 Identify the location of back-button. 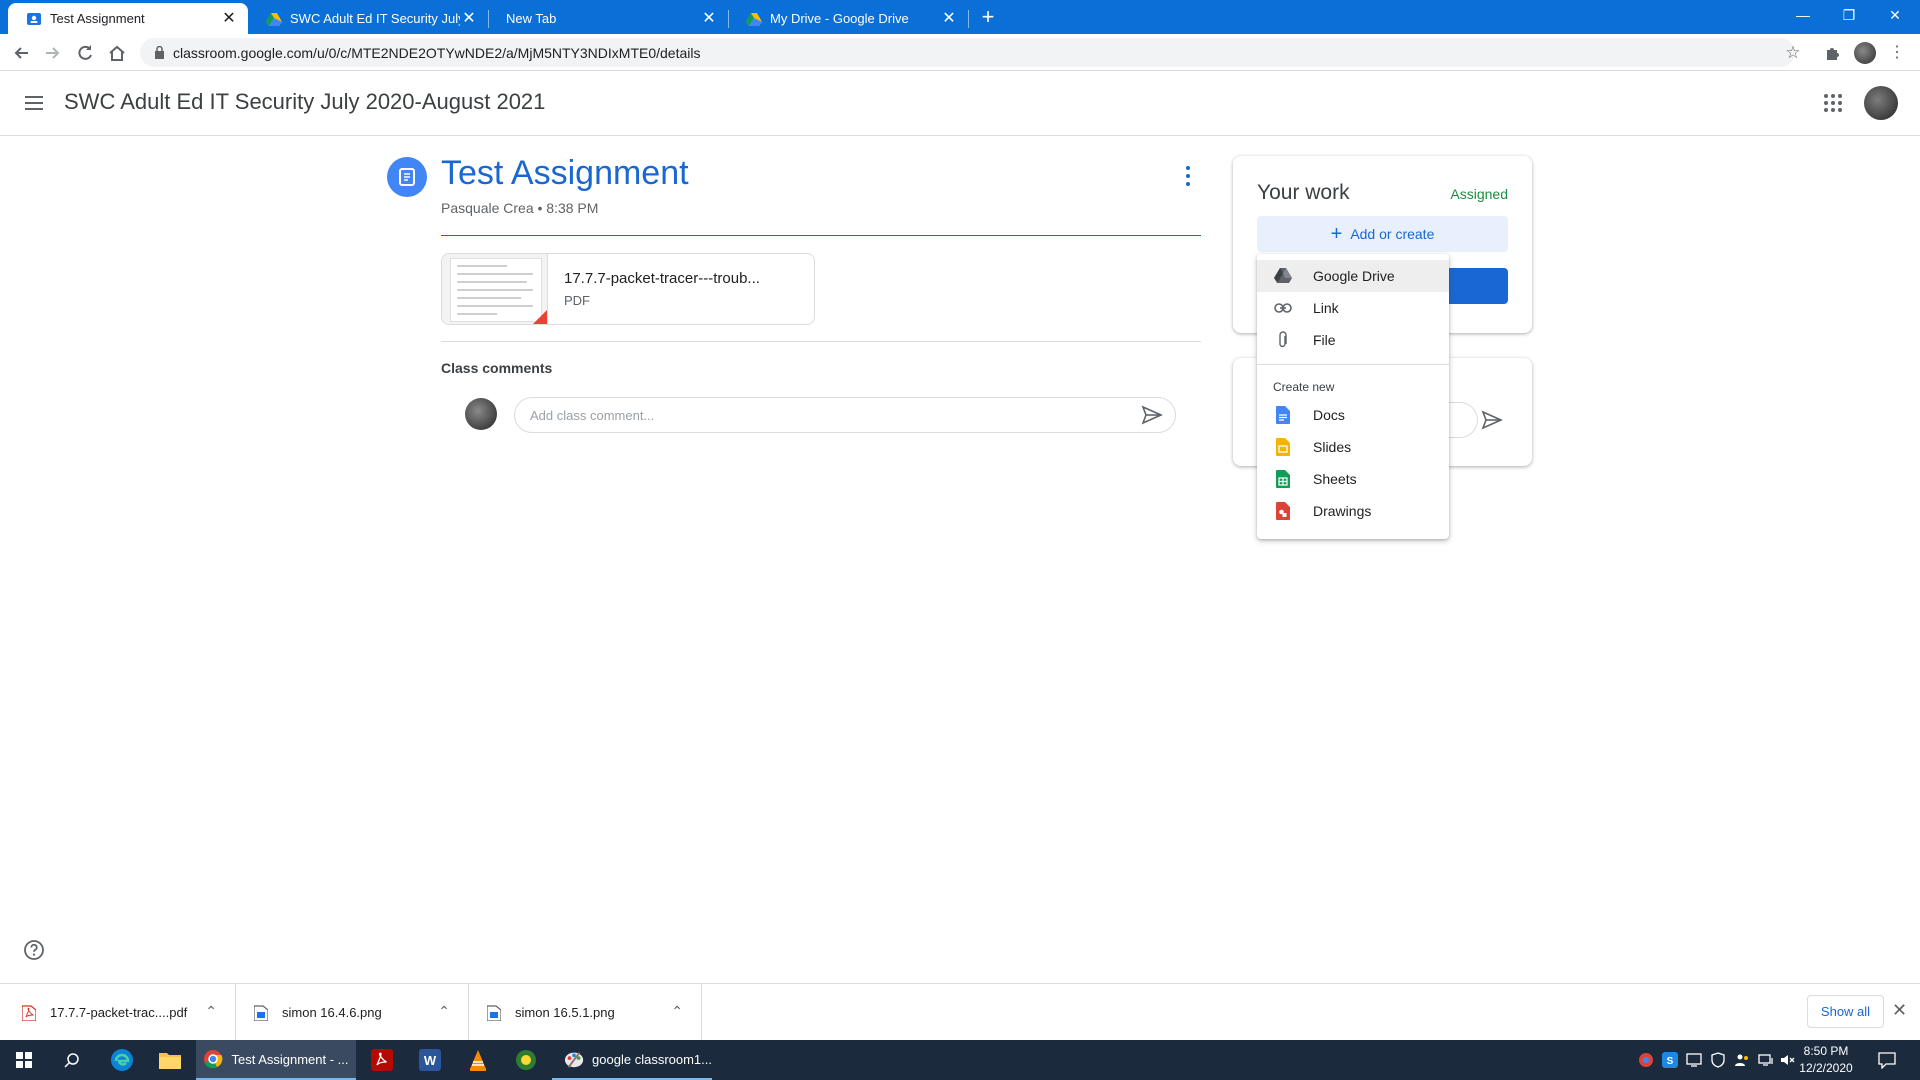
(21, 53).